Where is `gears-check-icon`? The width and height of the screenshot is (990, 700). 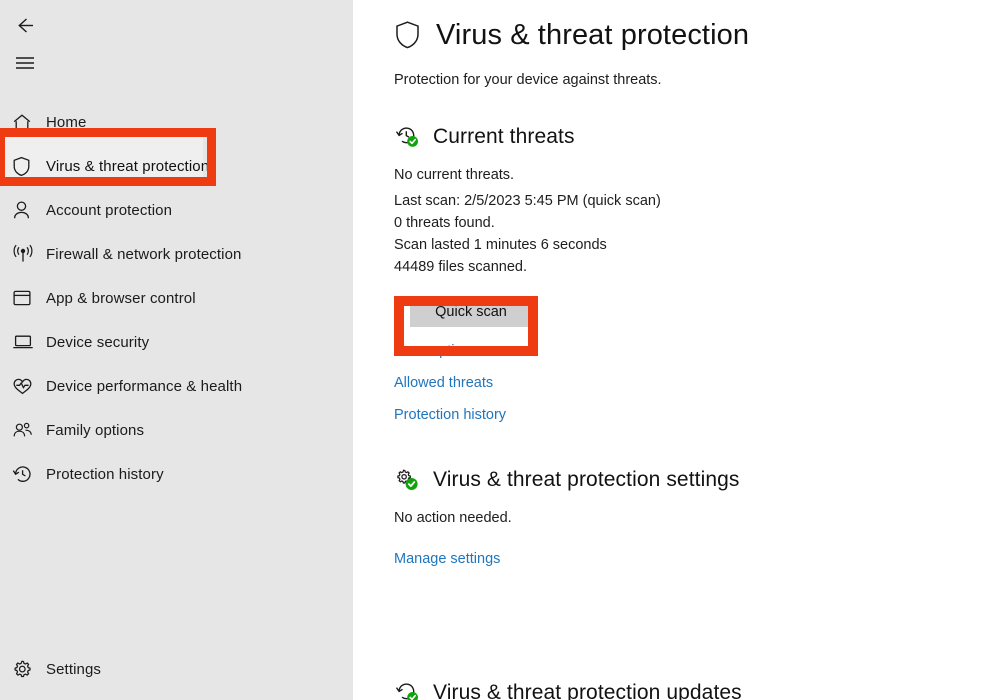 gears-check-icon is located at coordinates (407, 480).